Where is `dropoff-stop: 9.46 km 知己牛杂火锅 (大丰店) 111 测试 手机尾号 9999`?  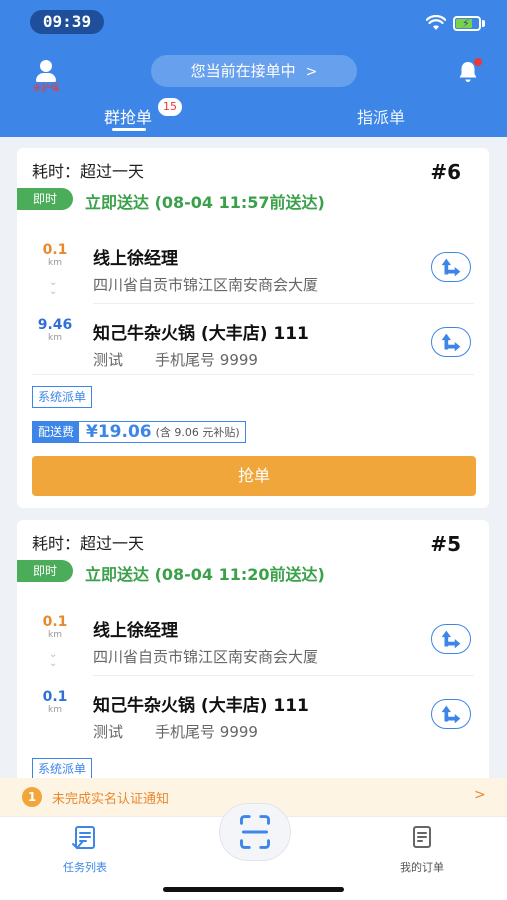 dropoff-stop: 9.46 km 知己牛杂火锅 (大丰店) 111 测试 手机尾号 9999 is located at coordinates (253, 340).